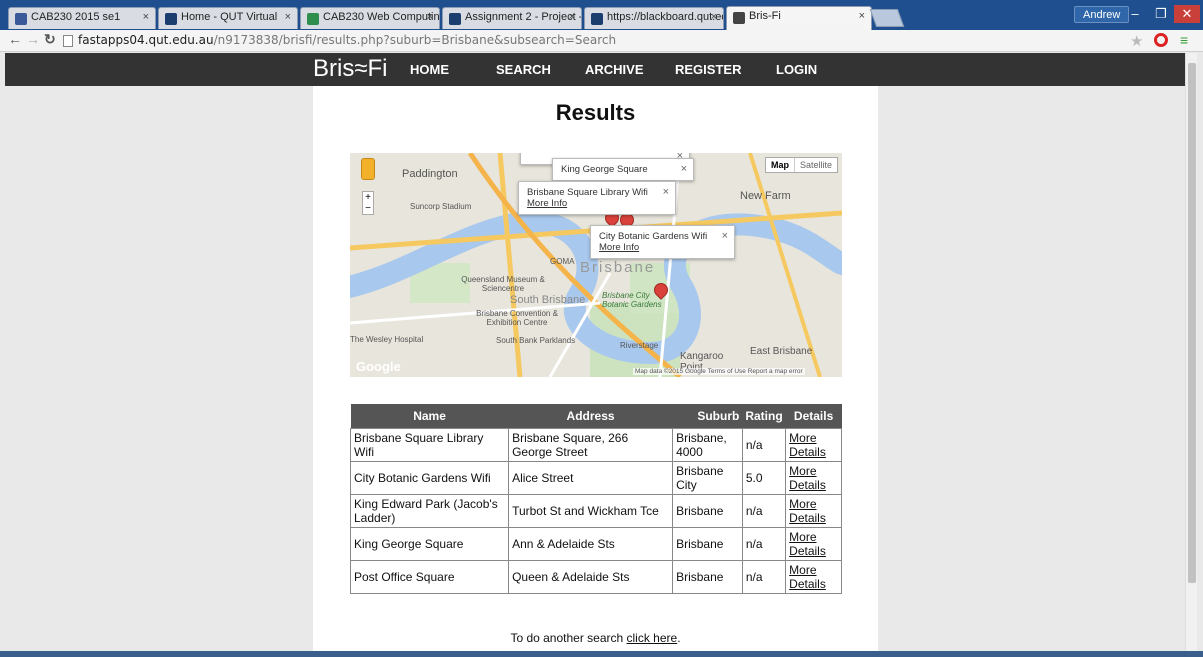 Image resolution: width=1203 pixels, height=657 pixels. What do you see at coordinates (591, 577) in the screenshot?
I see `cell-address: Queen & Adelaide Sts` at bounding box center [591, 577].